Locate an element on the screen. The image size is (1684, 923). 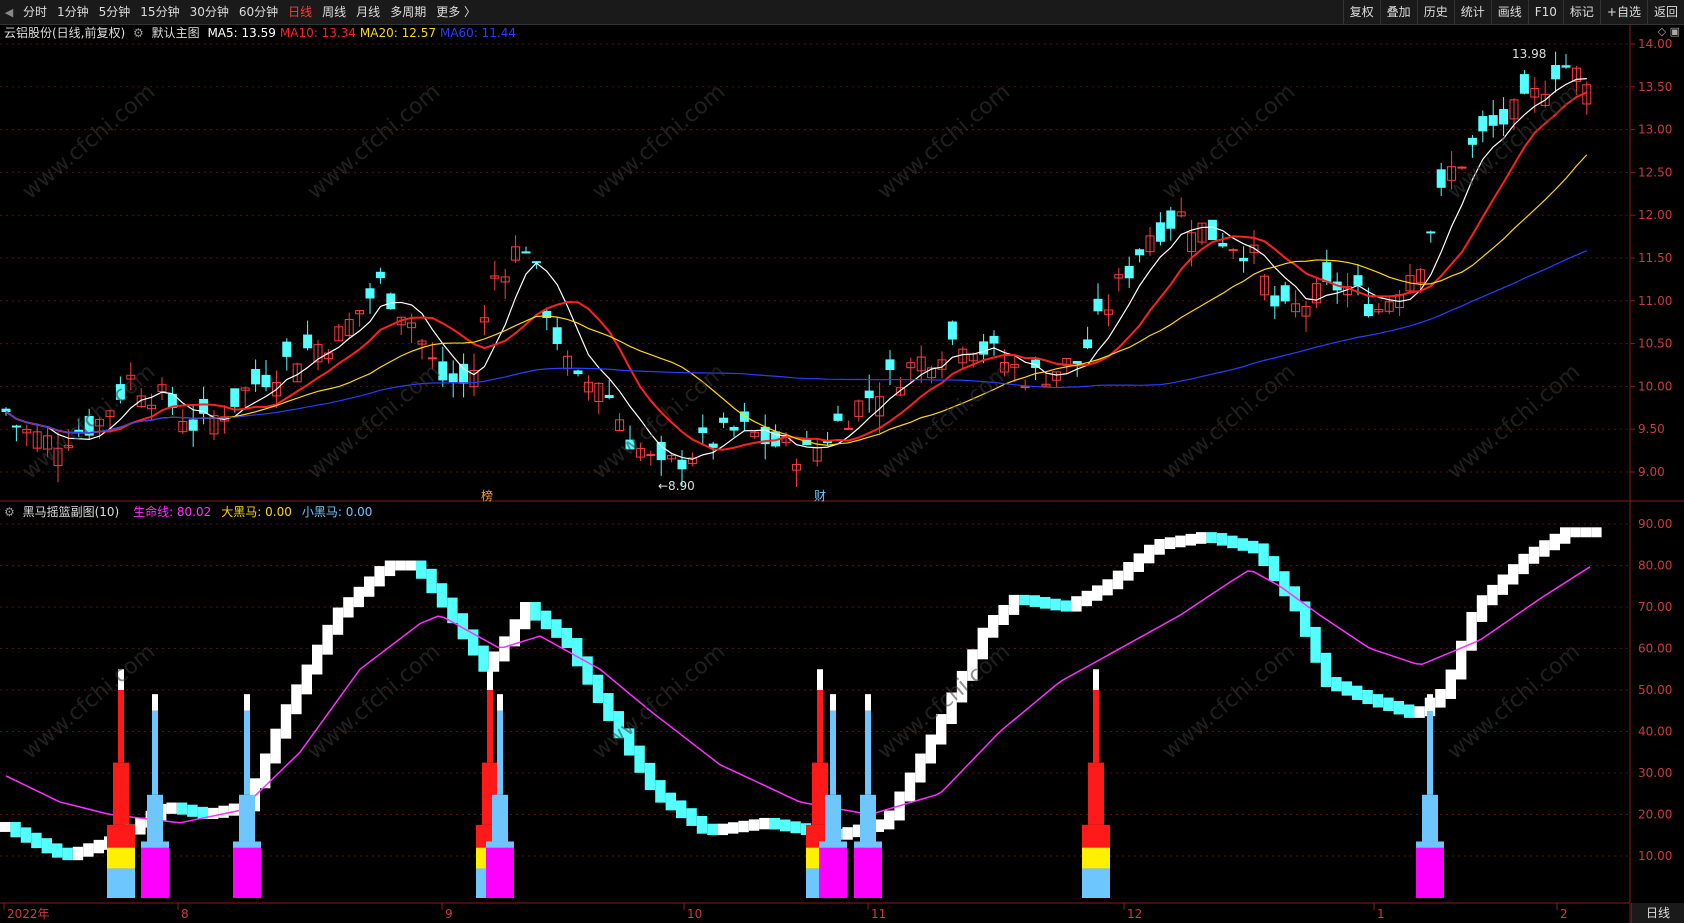
period-button: 日线 is located at coordinates (1657, 913).